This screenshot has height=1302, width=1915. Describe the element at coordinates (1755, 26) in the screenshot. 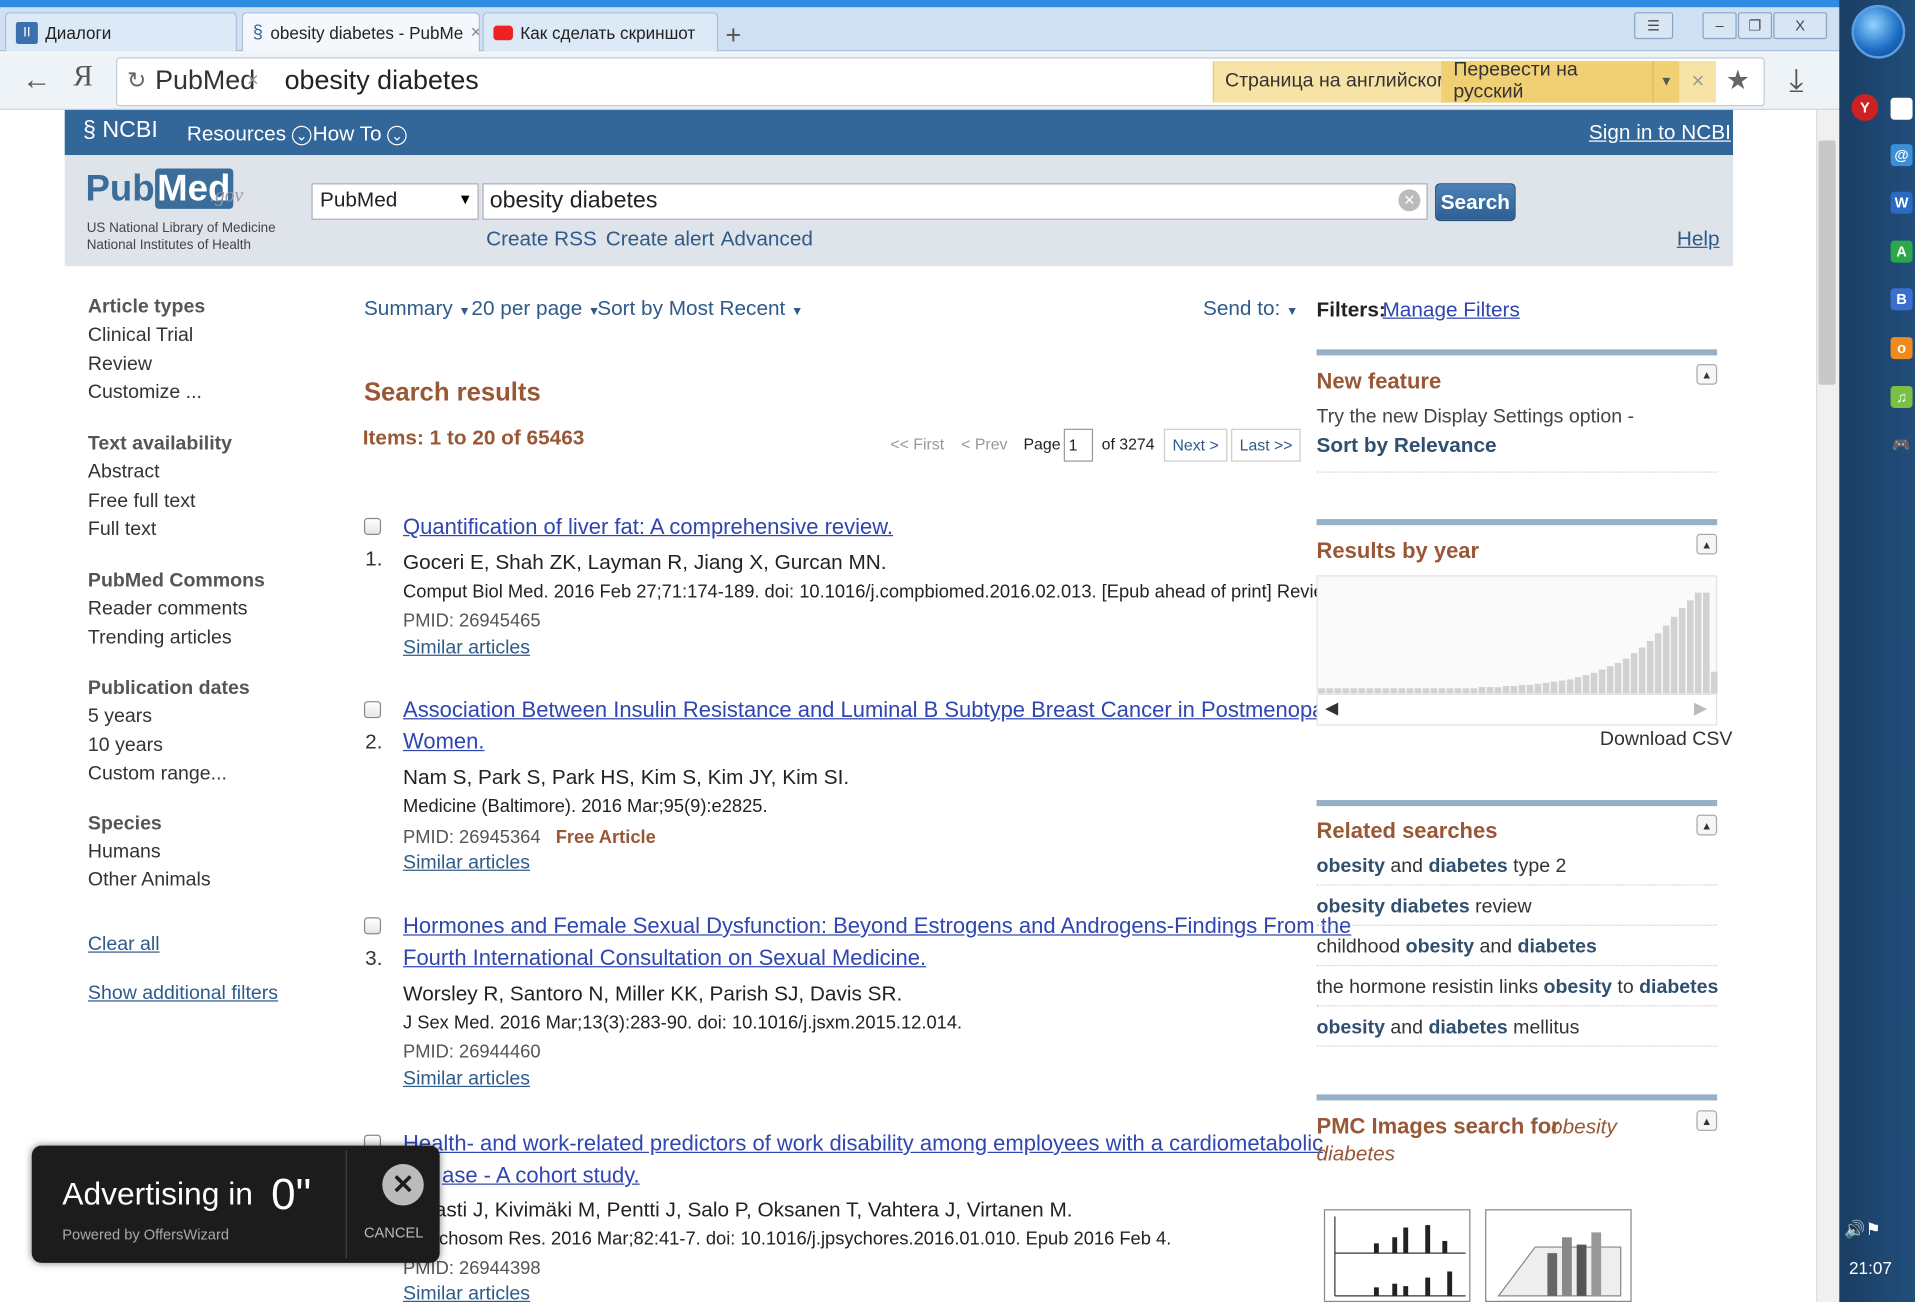

I see `restore-button: ❐` at that location.